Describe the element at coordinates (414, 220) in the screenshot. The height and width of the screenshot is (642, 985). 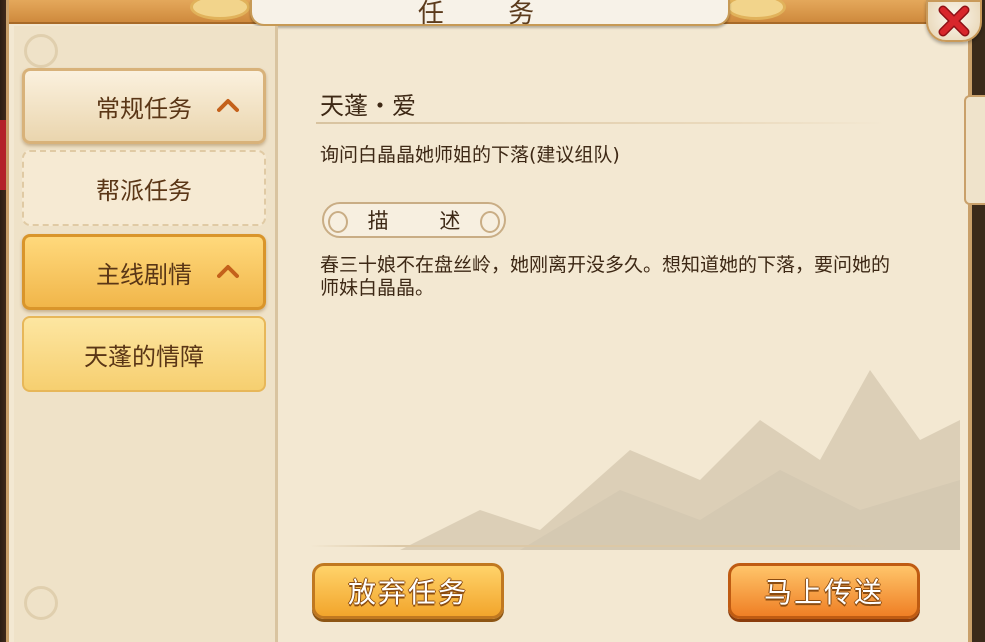
I see `description-label: 描 述` at that location.